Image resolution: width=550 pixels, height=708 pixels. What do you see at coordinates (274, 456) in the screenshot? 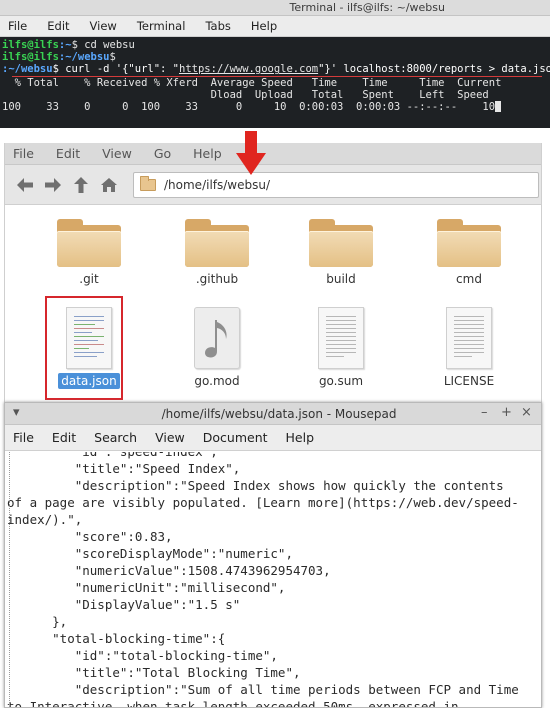
I see `editor-line: "id":"speed-index",` at bounding box center [274, 456].